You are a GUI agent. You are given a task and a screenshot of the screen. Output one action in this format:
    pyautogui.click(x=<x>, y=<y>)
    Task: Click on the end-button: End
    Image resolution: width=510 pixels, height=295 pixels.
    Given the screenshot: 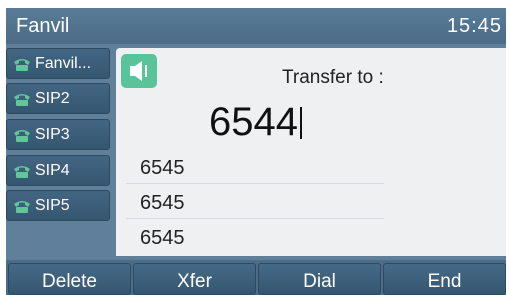 What is the action you would take?
    pyautogui.click(x=444, y=279)
    